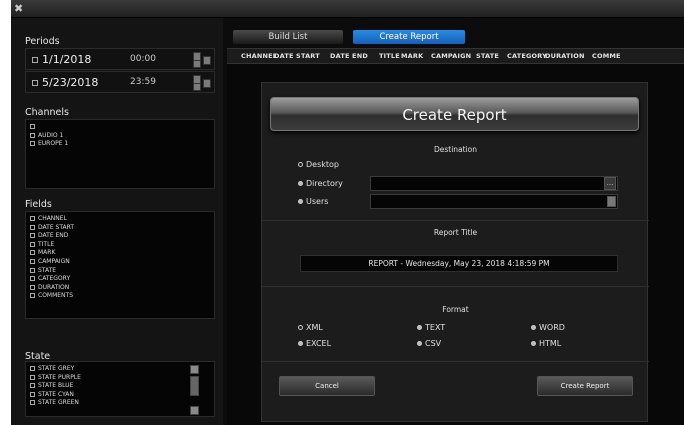 This screenshot has width=684, height=425. Describe the element at coordinates (419, 343) in the screenshot. I see `format-csv-radio` at that location.